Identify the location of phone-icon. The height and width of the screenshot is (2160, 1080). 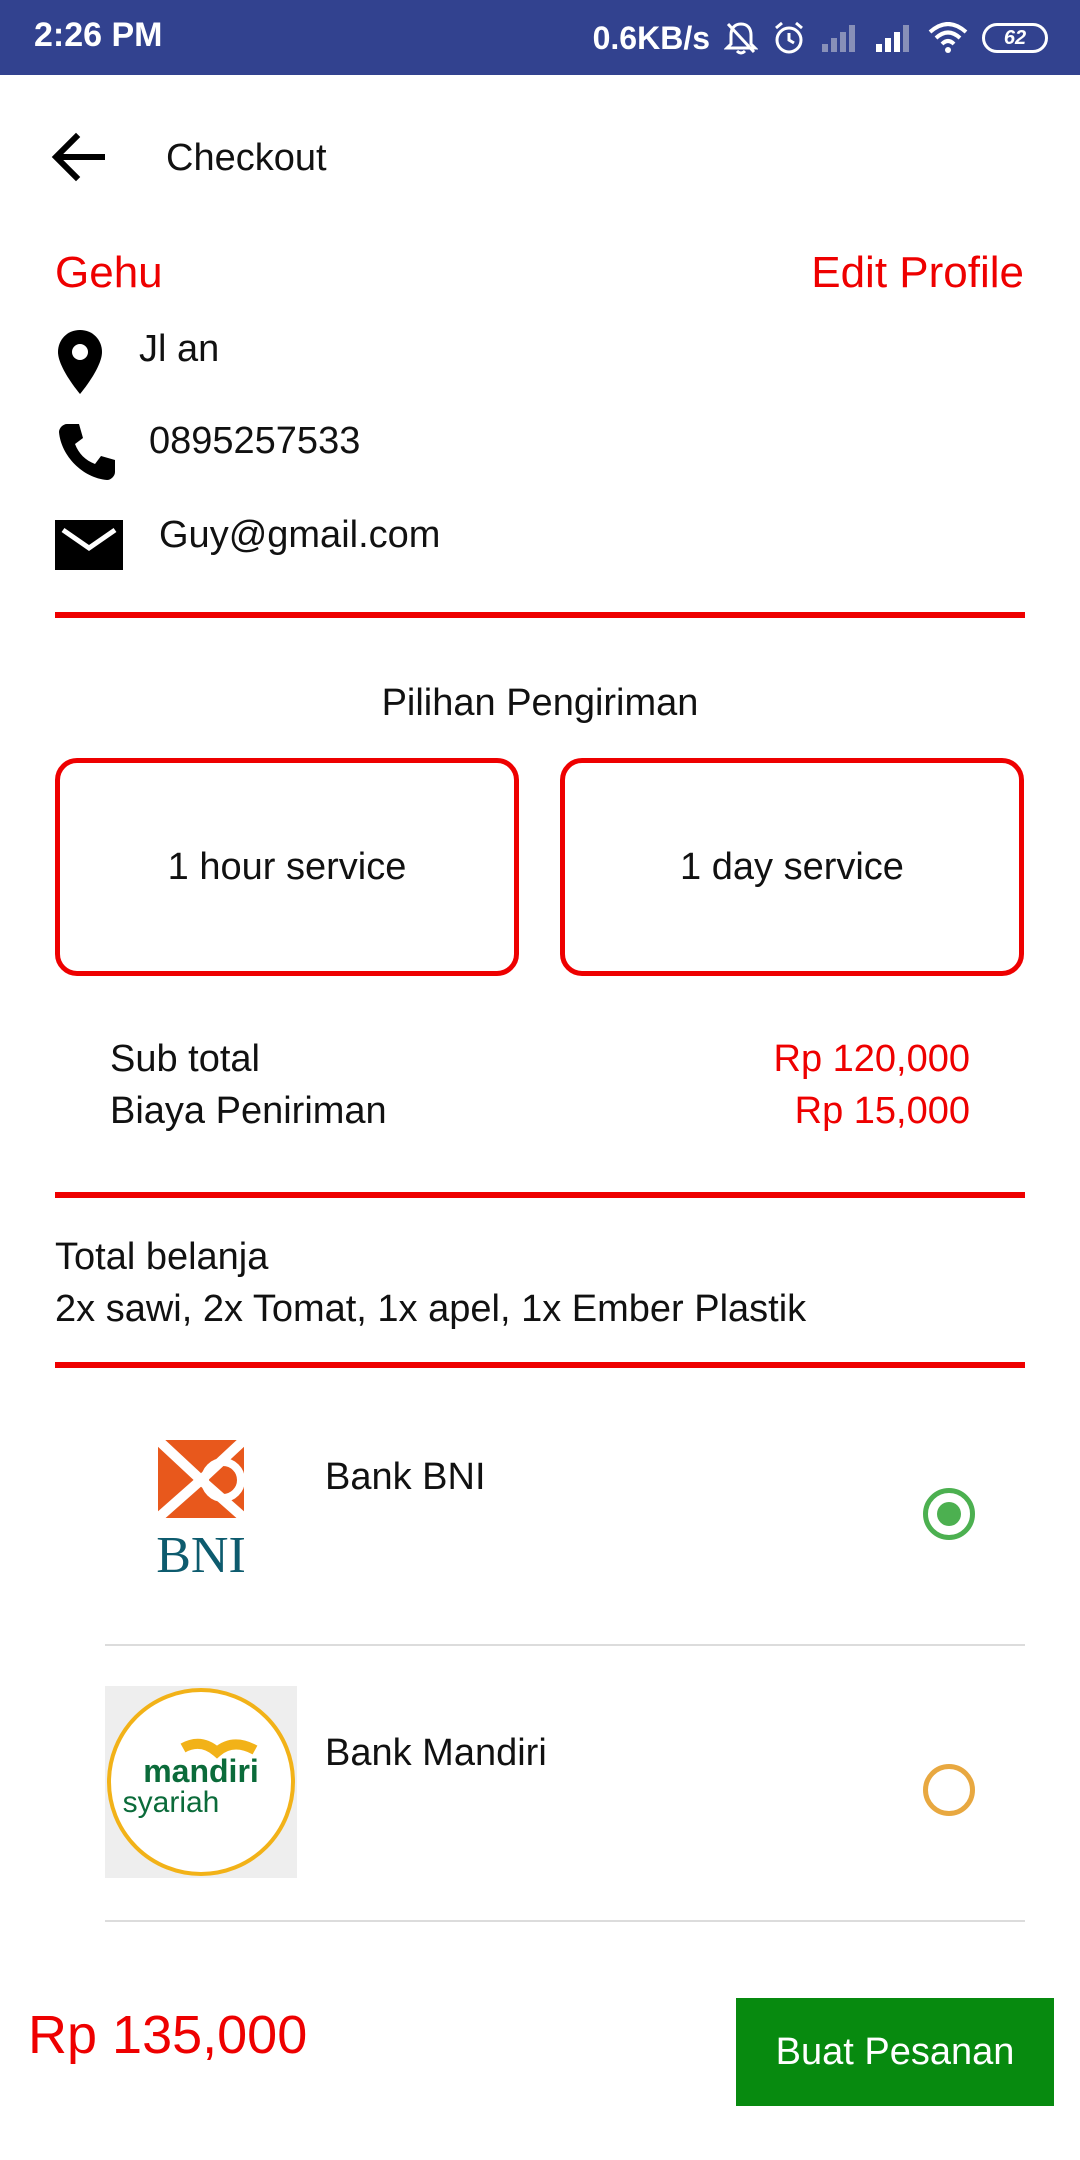
(87, 454).